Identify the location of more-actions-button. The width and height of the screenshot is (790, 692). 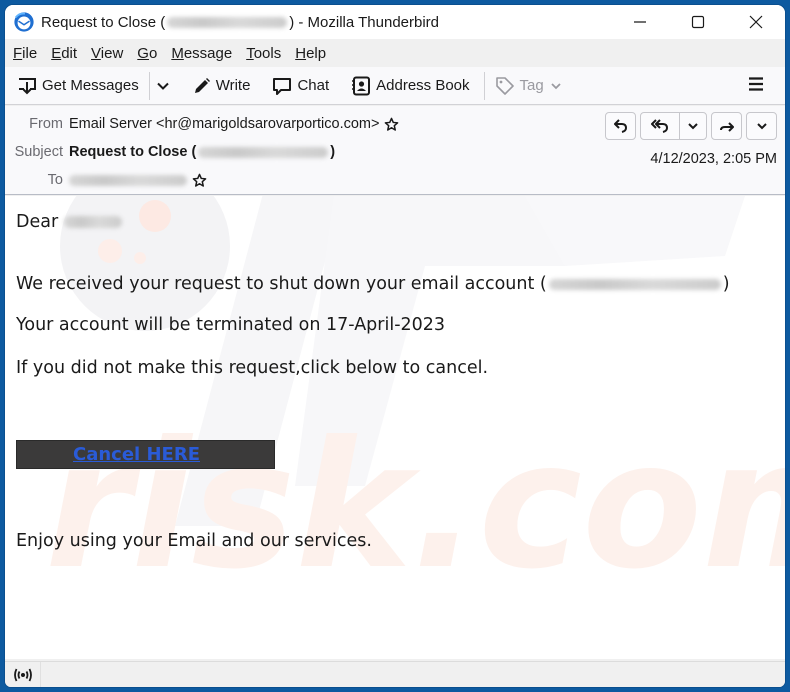
(761, 126).